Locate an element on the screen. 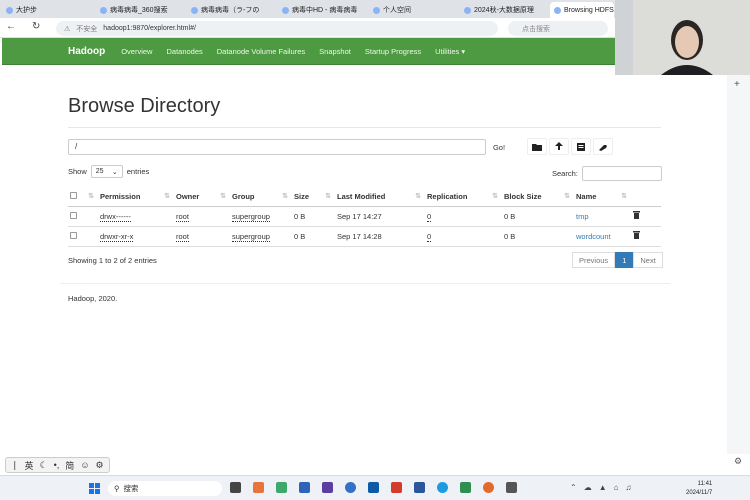  pagination: Previous 1 Next is located at coordinates (617, 260).